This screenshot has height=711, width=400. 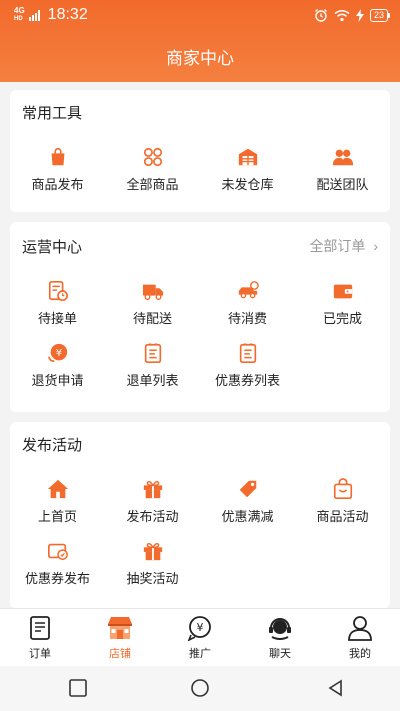 I want to click on alarm-icon, so click(x=321, y=15).